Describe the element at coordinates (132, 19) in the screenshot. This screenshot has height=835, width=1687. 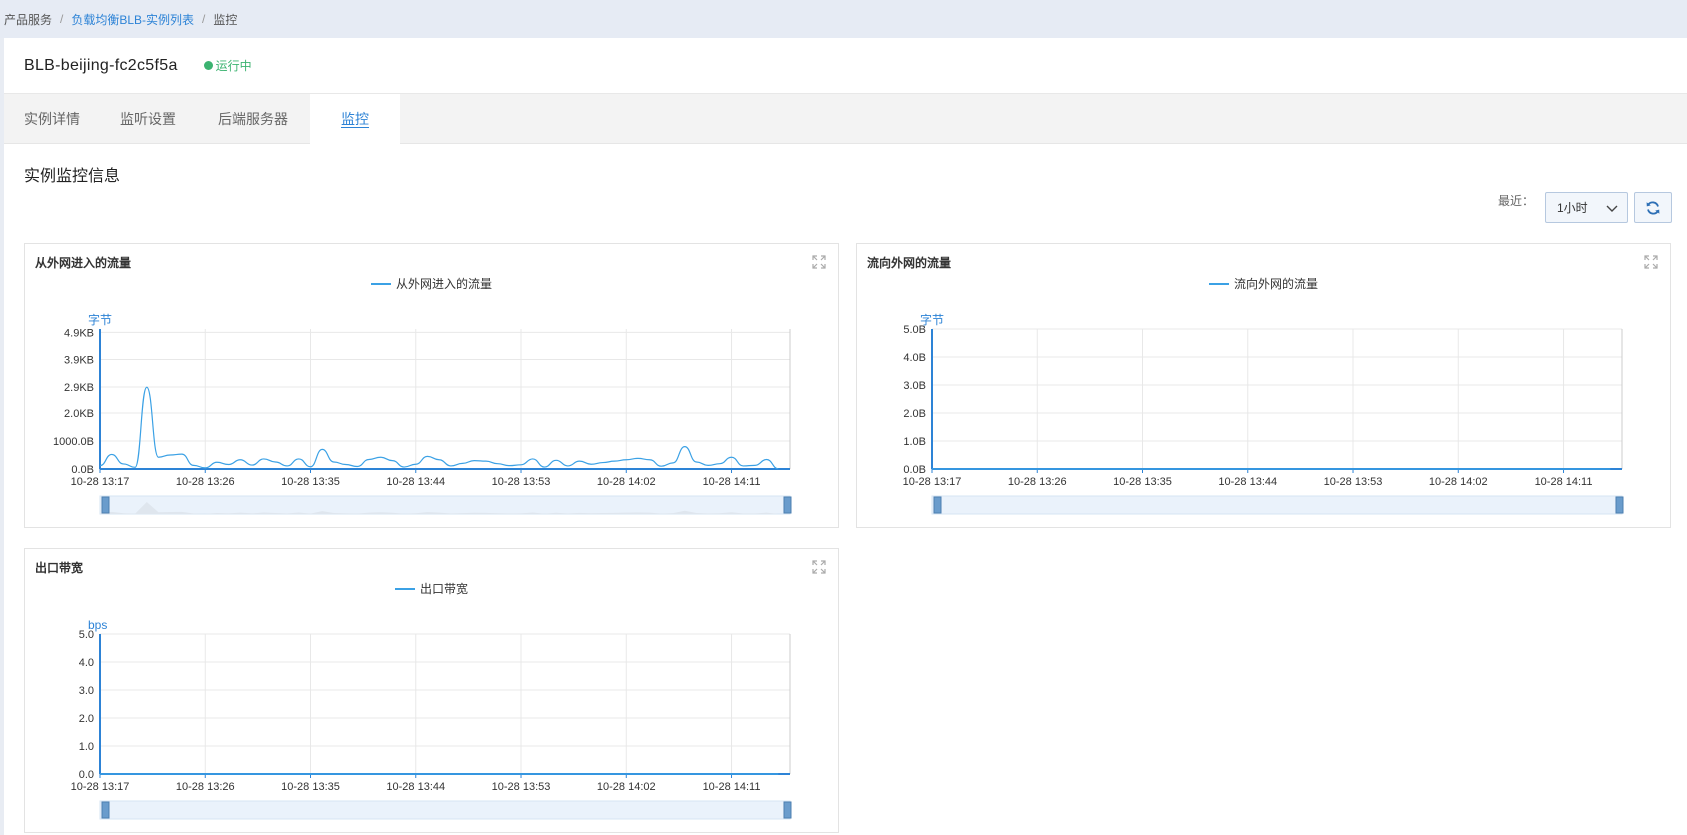
I see `breadcrumb-item-blb-list: 负载均衡BLB-实例列表` at that location.